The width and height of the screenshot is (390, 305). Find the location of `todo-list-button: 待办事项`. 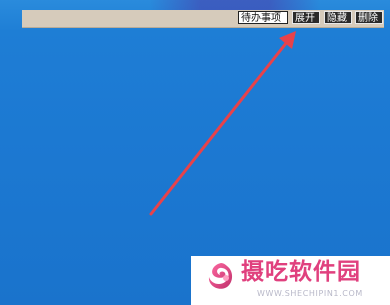

todo-list-button: 待办事项 is located at coordinates (263, 17).